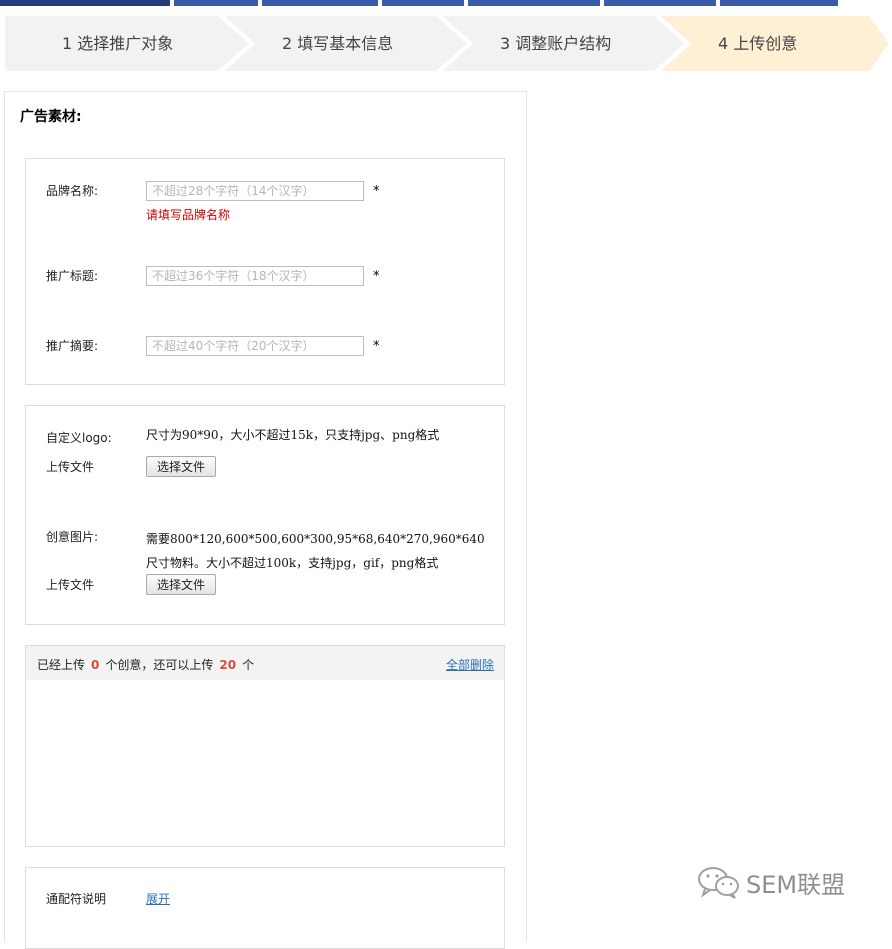 The width and height of the screenshot is (892, 949). I want to click on panel-title: 广告素材:, so click(51, 117).